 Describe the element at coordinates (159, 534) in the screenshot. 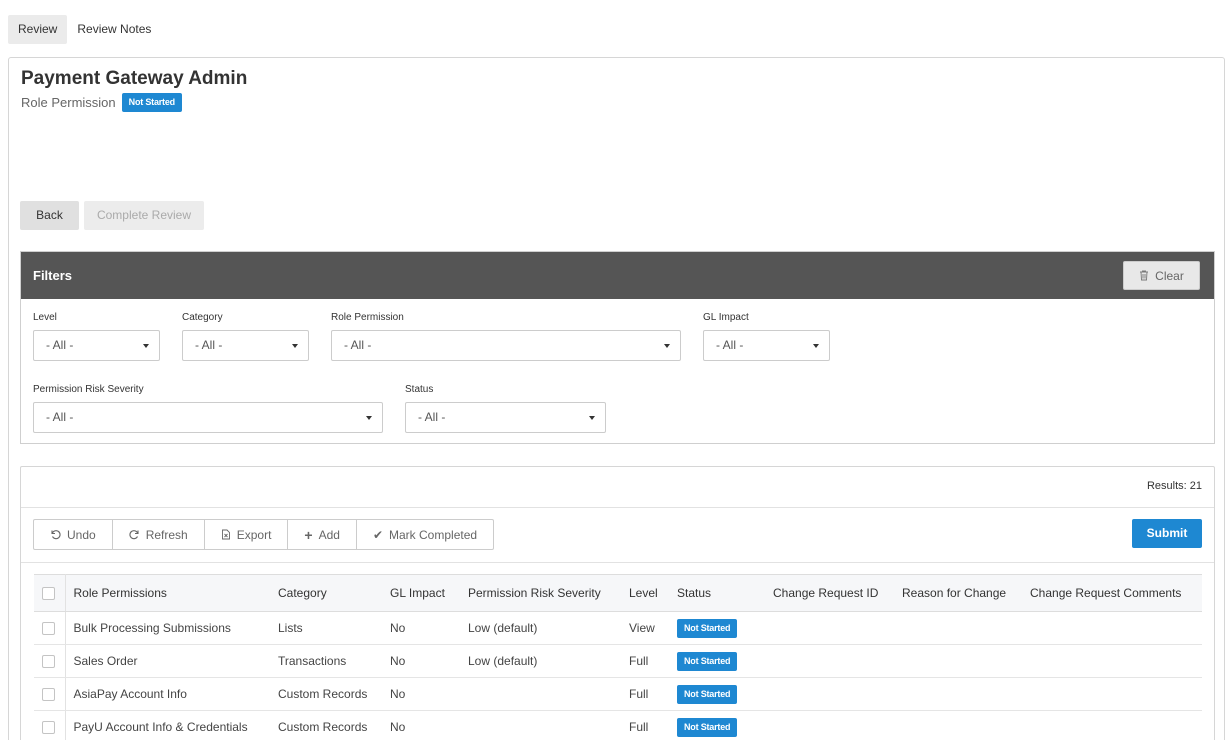

I see `refresh-button: Refresh` at that location.